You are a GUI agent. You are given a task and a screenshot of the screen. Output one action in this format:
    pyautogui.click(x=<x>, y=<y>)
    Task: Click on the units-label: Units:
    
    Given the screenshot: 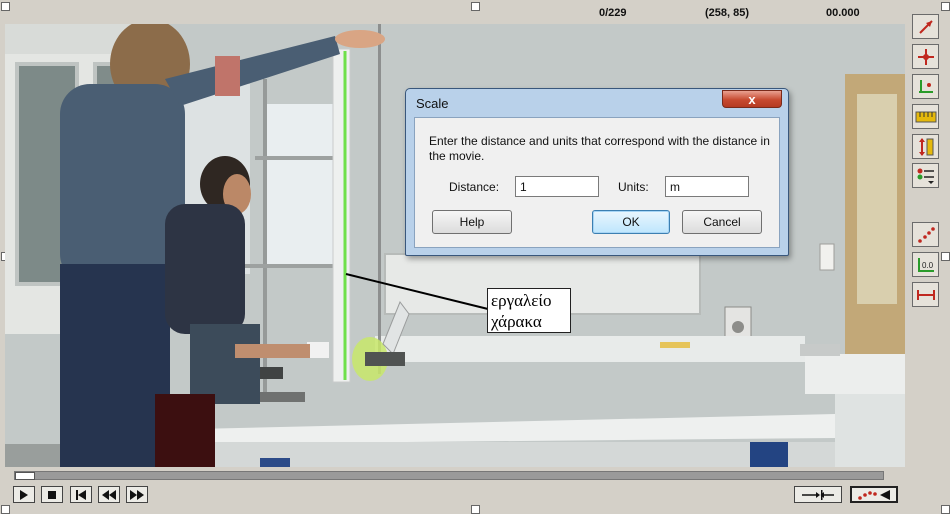 What is the action you would take?
    pyautogui.click(x=633, y=187)
    